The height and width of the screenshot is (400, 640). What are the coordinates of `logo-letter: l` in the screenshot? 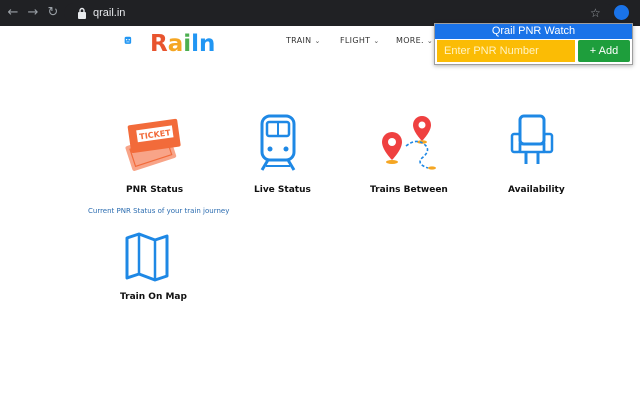 It's located at (195, 44).